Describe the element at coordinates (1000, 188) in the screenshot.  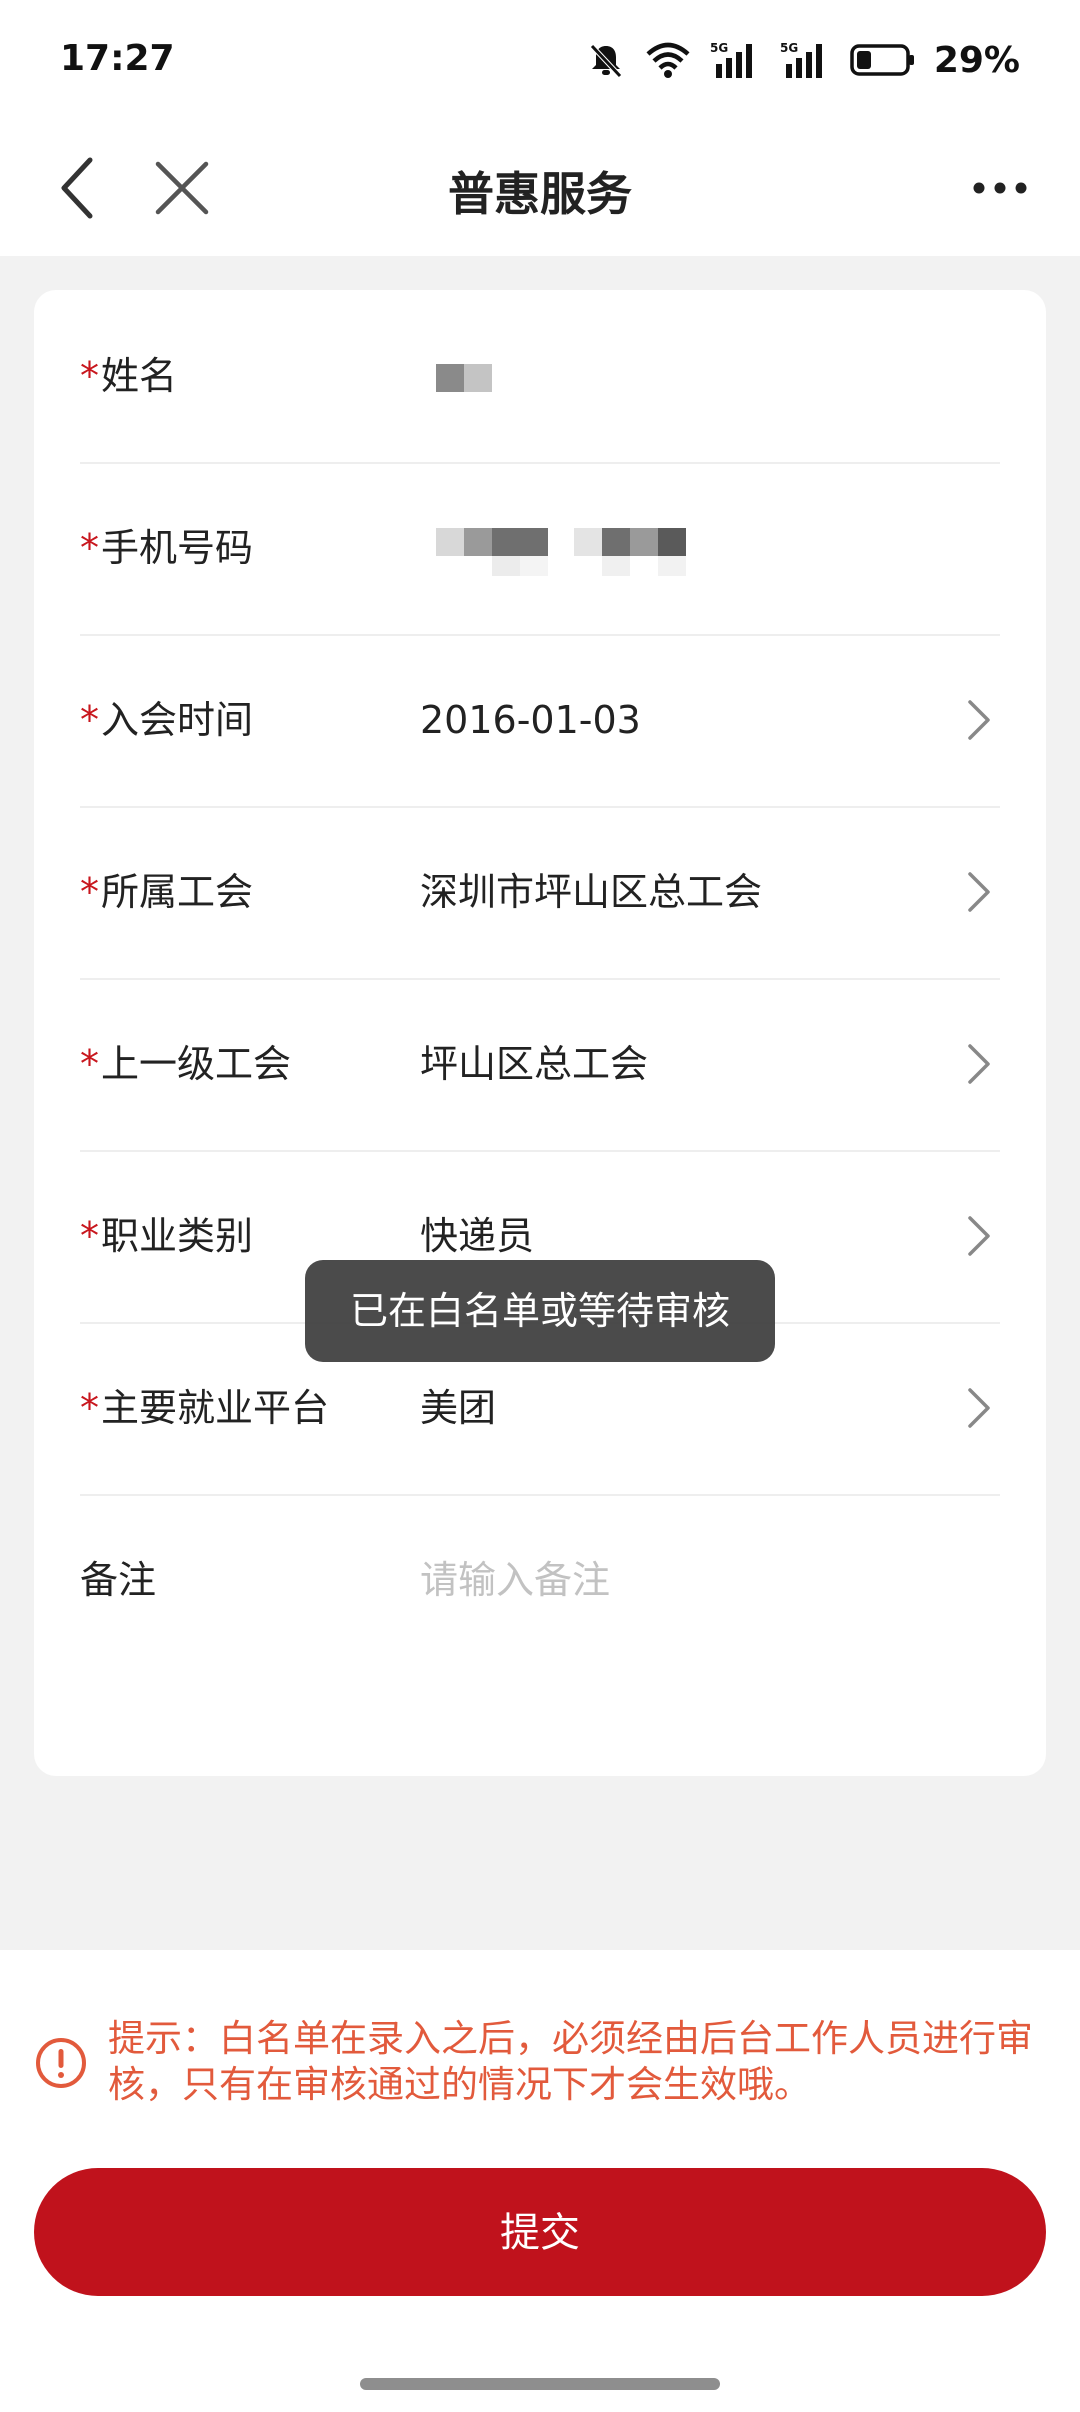
I see `more-dots-icon` at that location.